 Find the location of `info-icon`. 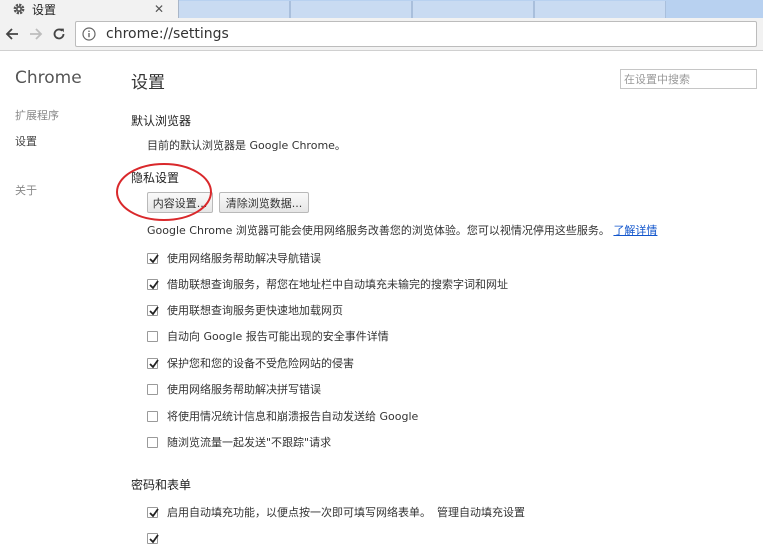

info-icon is located at coordinates (89, 34).